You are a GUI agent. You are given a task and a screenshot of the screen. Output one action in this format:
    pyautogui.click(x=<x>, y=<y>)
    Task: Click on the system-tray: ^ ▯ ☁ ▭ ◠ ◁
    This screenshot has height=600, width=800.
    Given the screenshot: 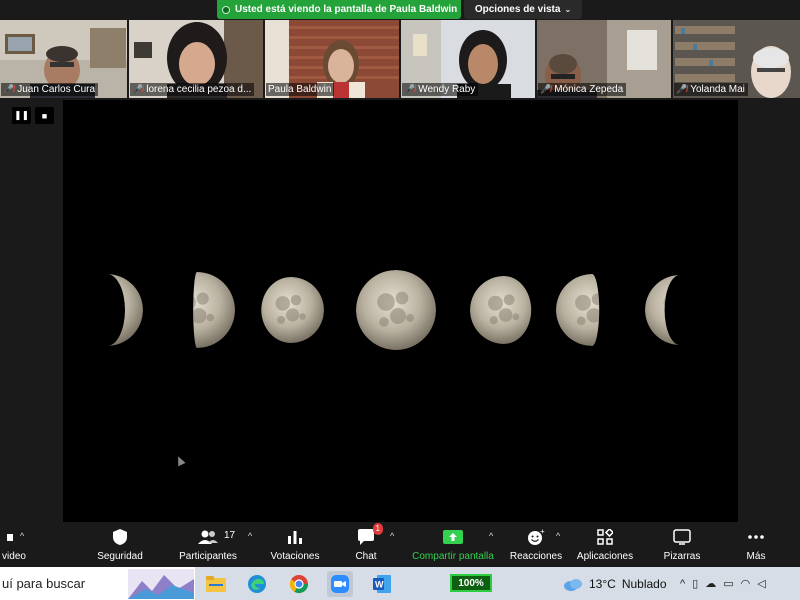 What is the action you would take?
    pyautogui.click(x=723, y=583)
    